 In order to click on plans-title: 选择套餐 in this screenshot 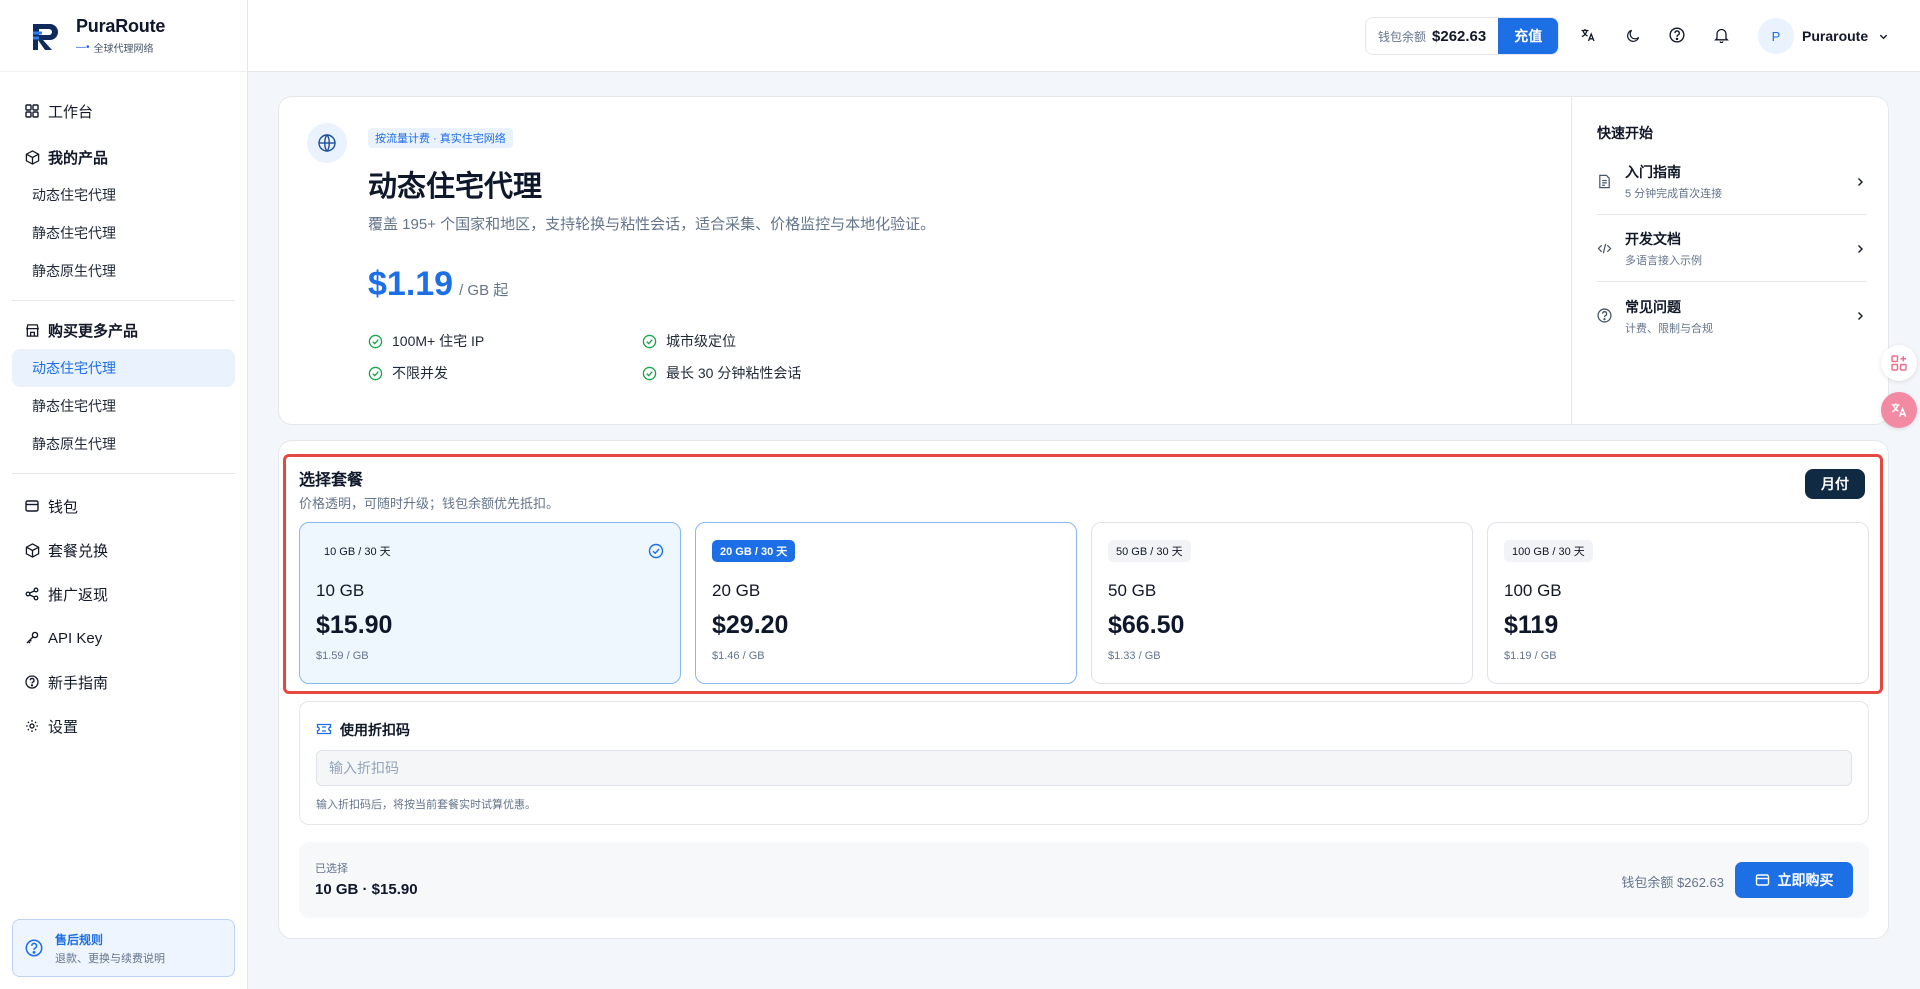, I will do `click(331, 480)`.